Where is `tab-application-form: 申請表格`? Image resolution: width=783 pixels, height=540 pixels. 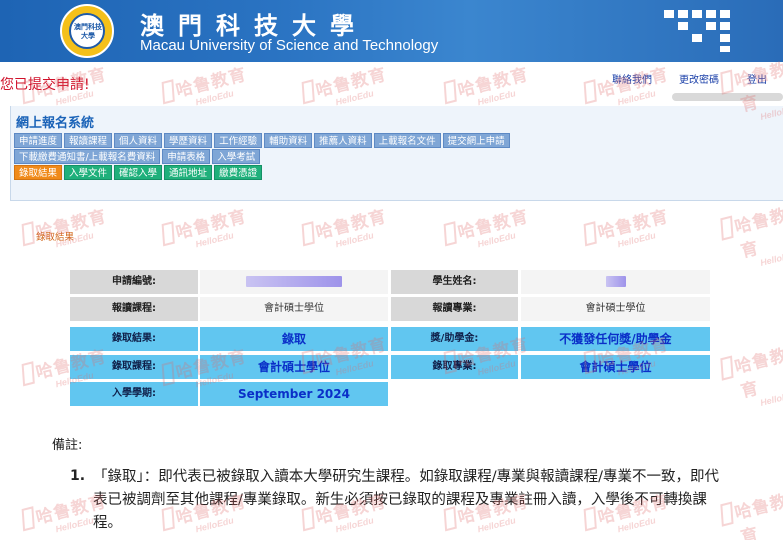
tab-application-form: 申請表格 is located at coordinates (186, 156).